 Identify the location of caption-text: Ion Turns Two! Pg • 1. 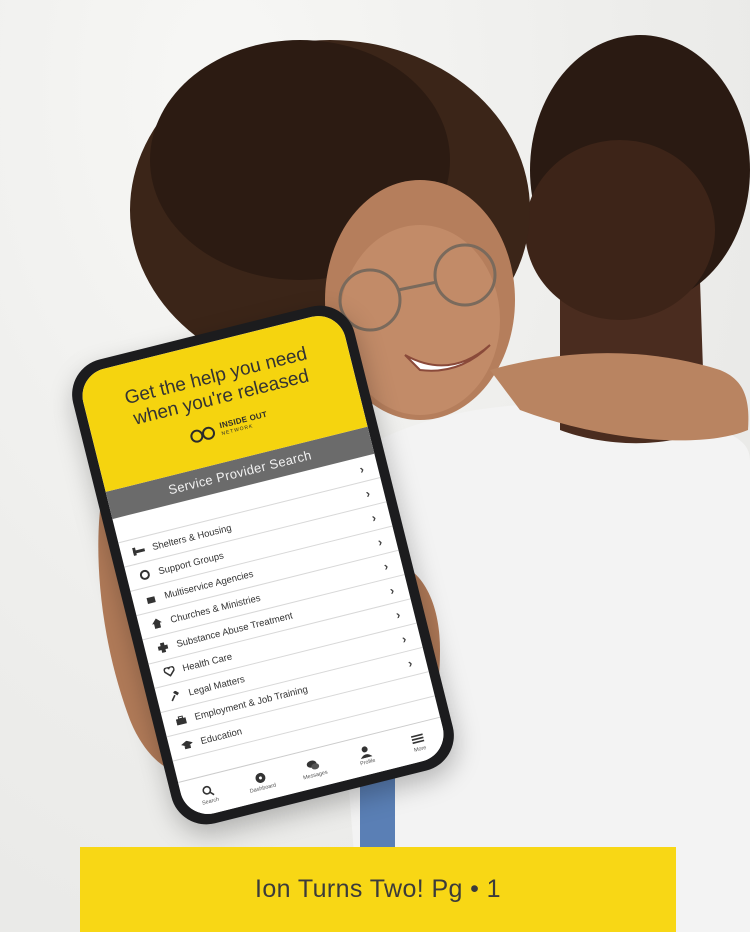
(378, 889).